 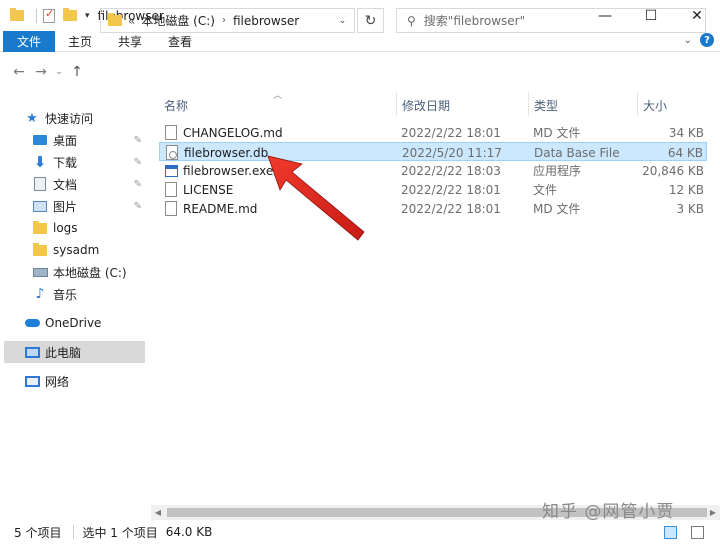 What do you see at coordinates (19, 72) in the screenshot?
I see `back-arrow-icon: ←` at bounding box center [19, 72].